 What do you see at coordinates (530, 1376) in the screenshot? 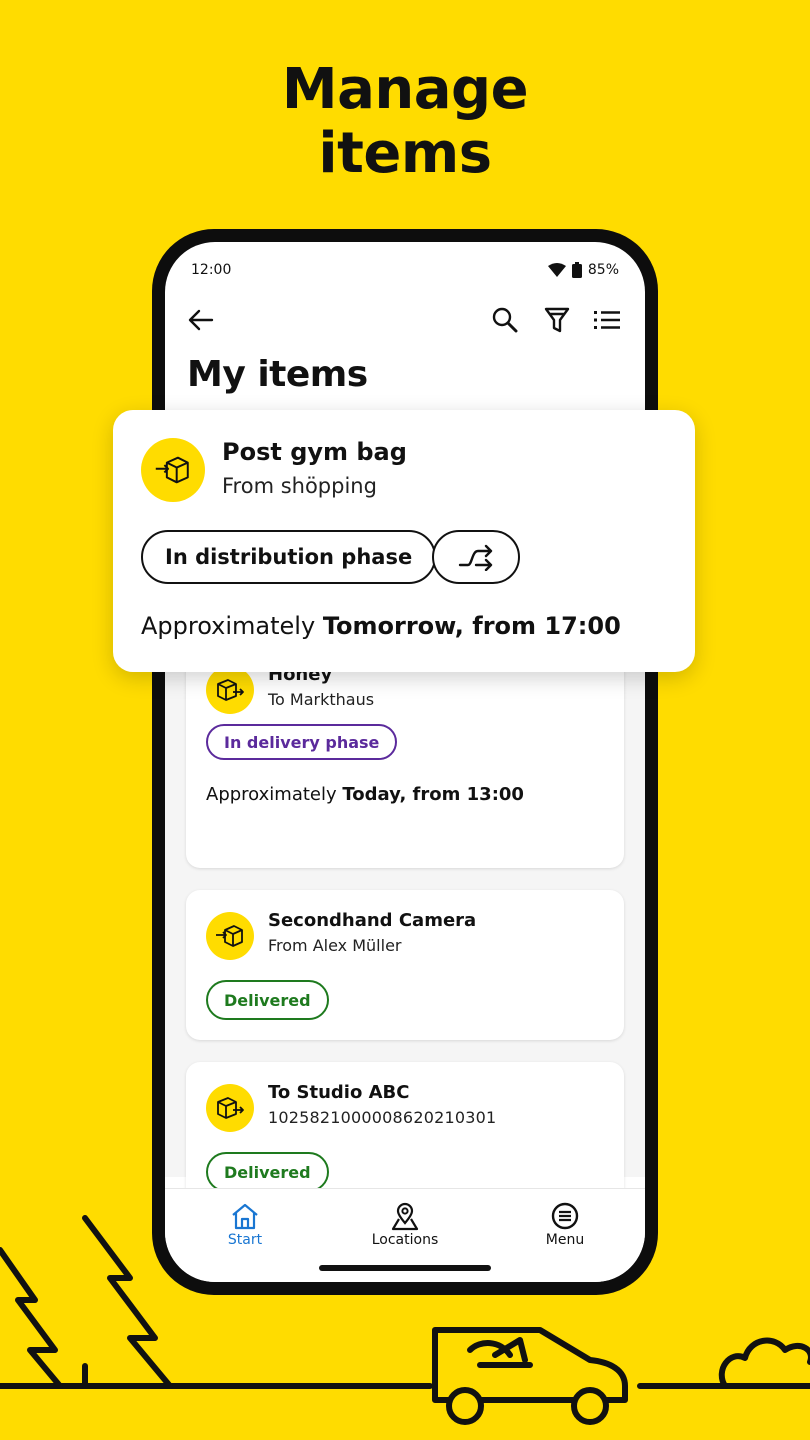
I see `delivery-van-icon` at bounding box center [530, 1376].